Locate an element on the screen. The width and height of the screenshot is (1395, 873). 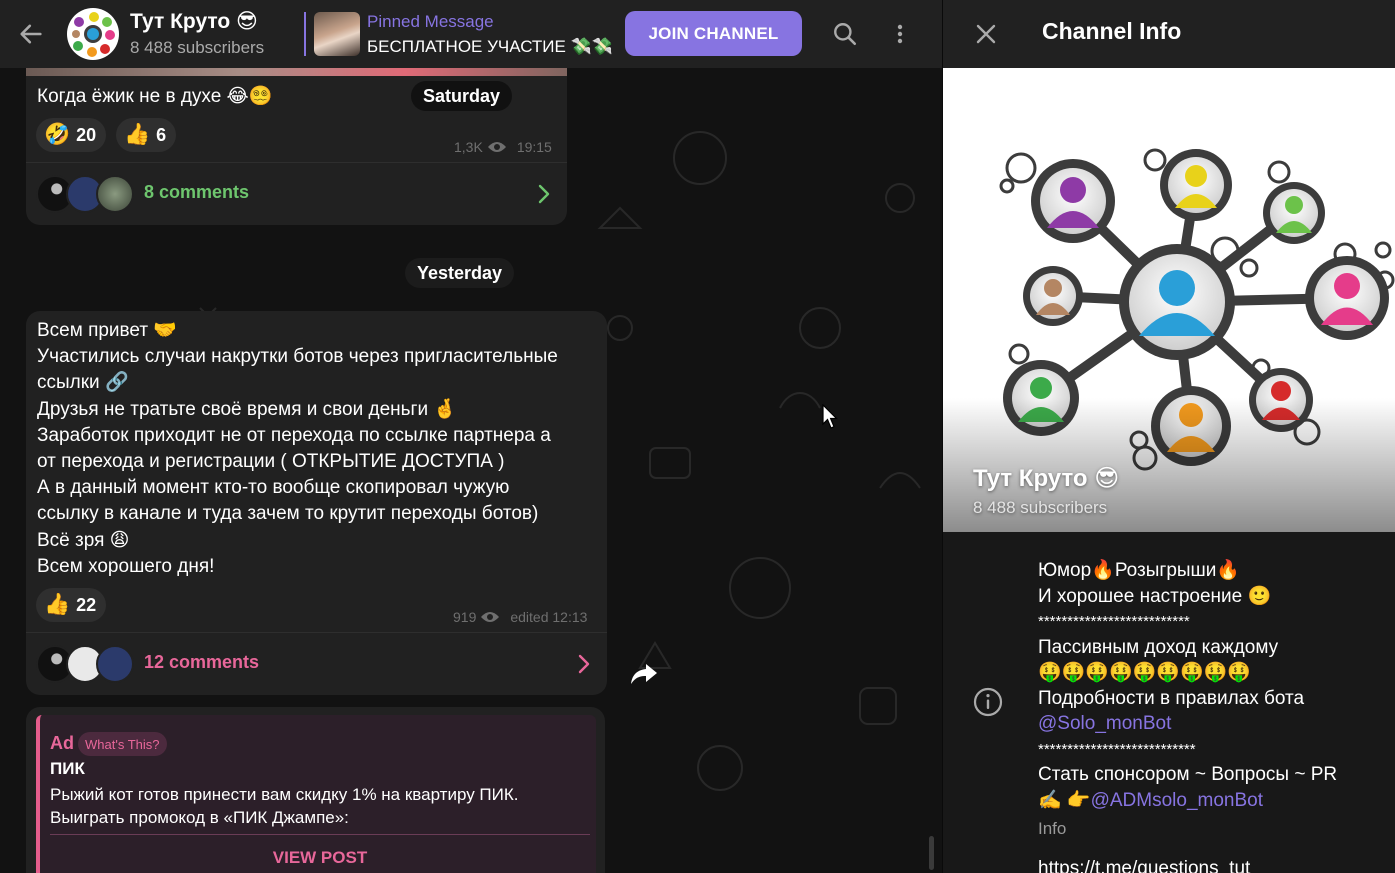
description-line: *************************** is located at coordinates (1117, 749).